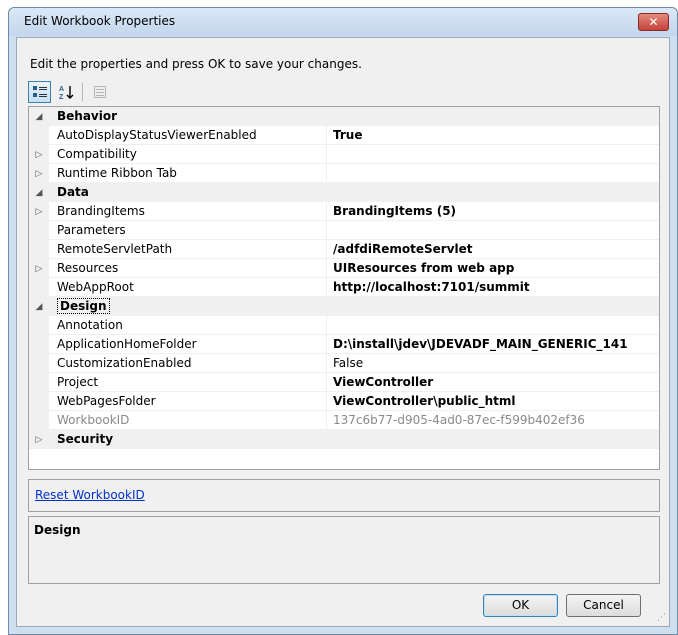 Image resolution: width=678 pixels, height=635 pixels. I want to click on grid-category-row: ▷ Security, so click(344, 439).